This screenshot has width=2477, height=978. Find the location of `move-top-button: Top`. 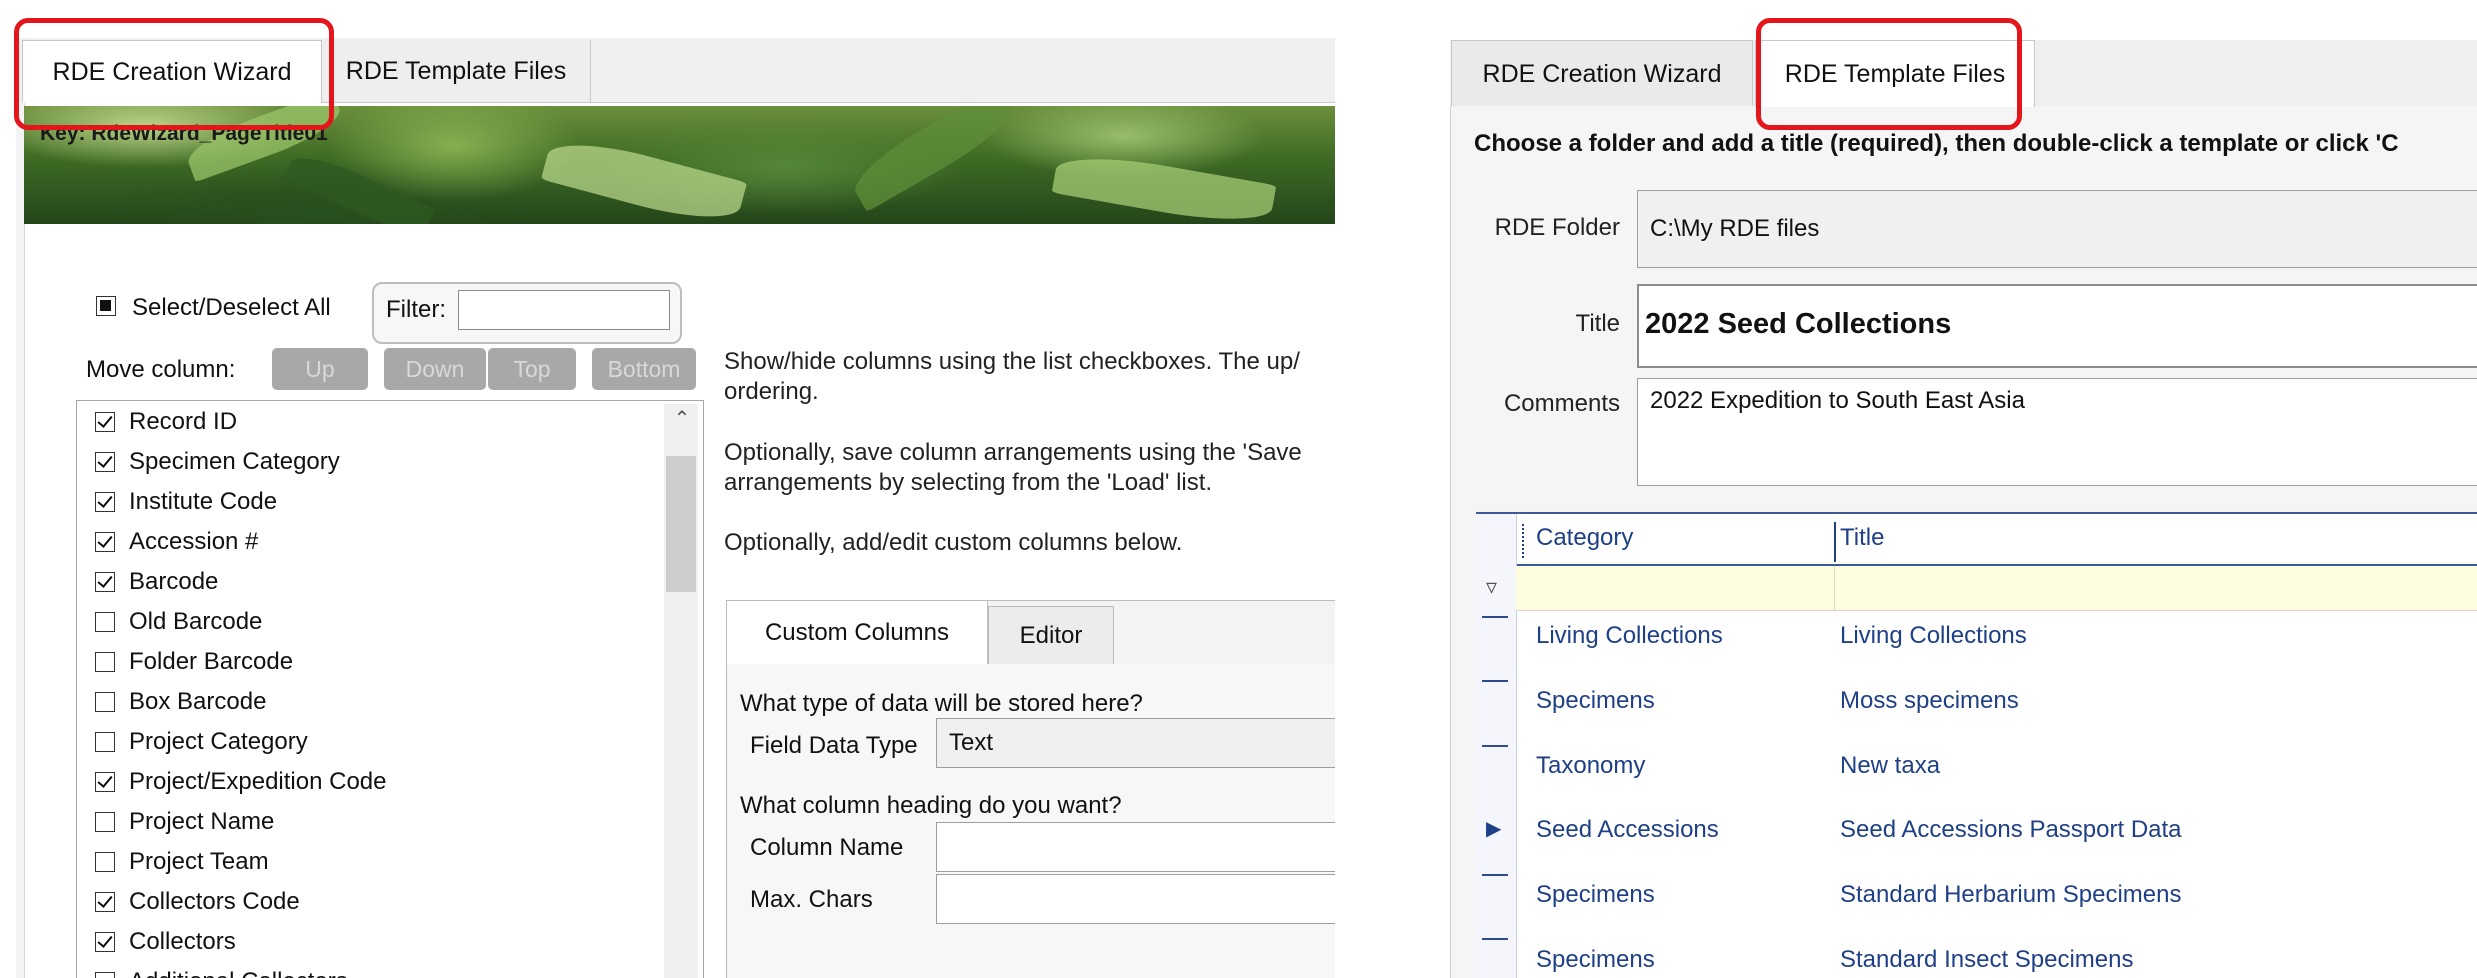

move-top-button: Top is located at coordinates (532, 369).